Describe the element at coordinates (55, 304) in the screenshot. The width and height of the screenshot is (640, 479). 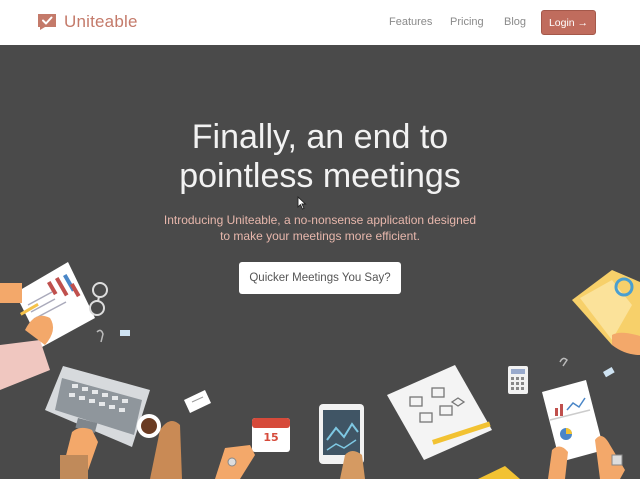
I see `chart-document-illustration` at that location.